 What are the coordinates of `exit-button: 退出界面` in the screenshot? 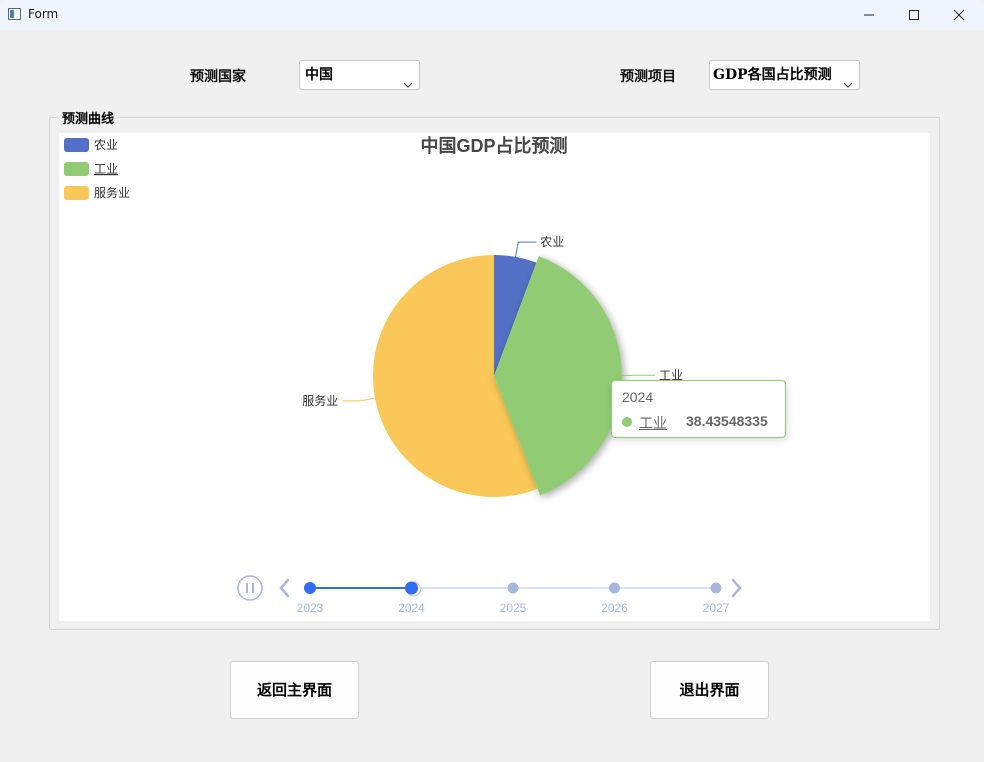 It's located at (709, 690).